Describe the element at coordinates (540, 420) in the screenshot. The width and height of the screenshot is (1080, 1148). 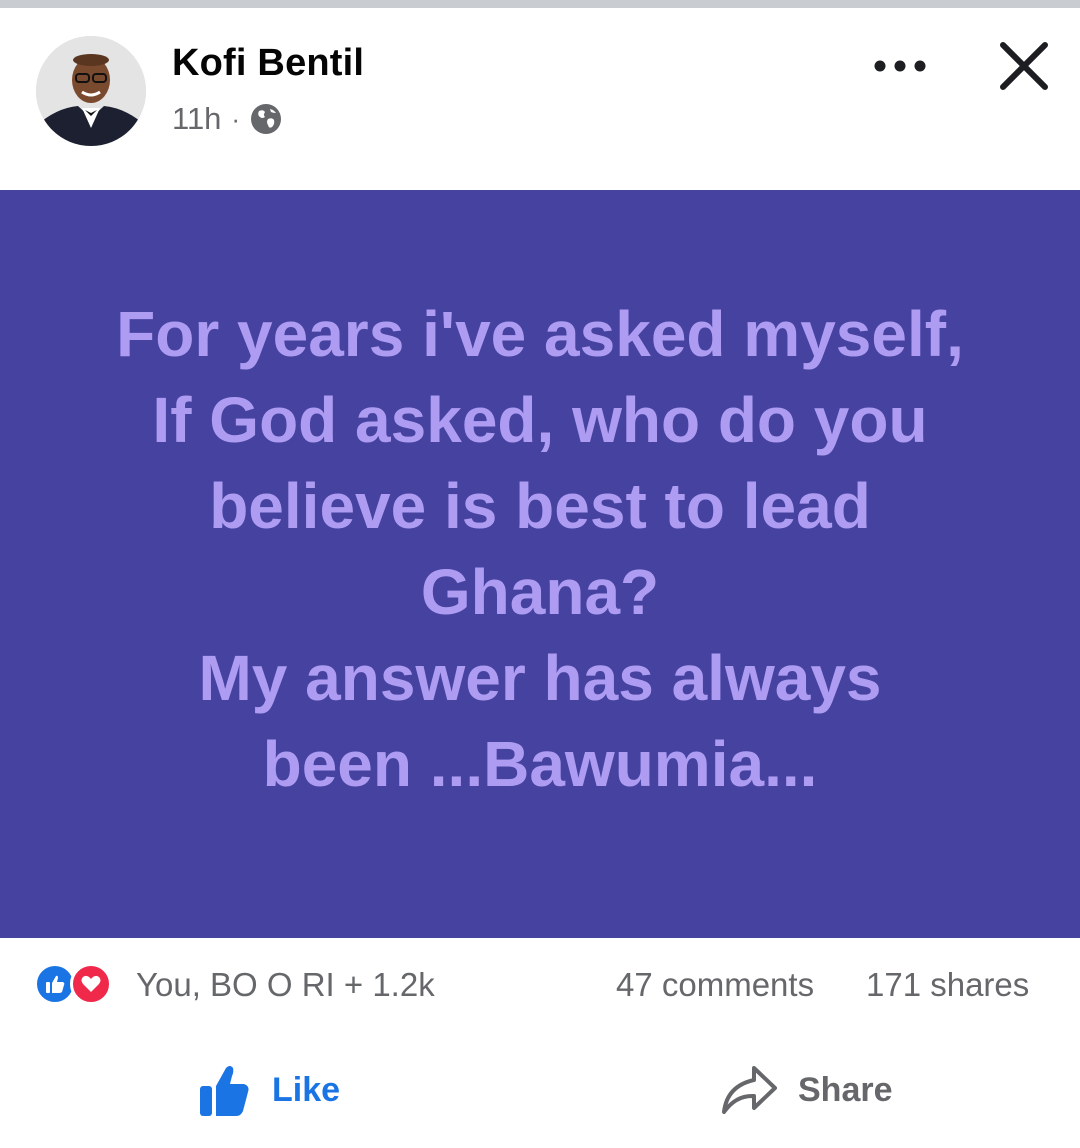
I see `post-text-line: If God asked, who do you` at that location.